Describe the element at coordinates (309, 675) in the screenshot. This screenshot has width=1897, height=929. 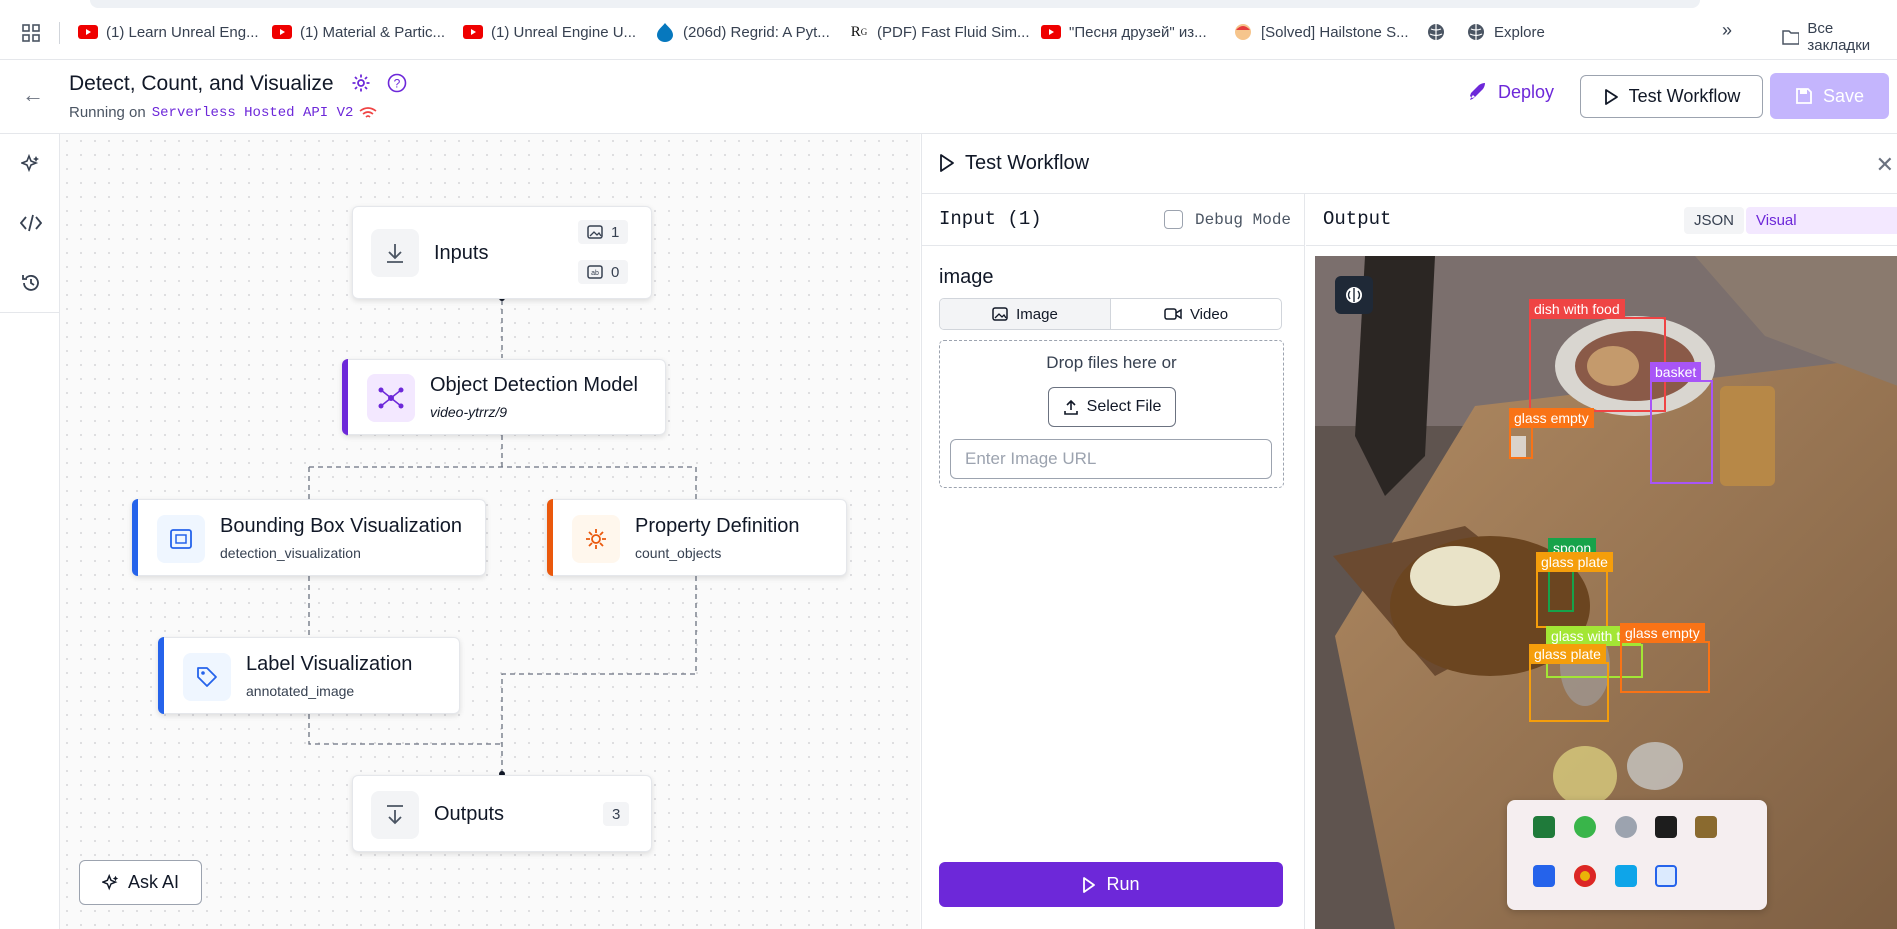
I see `label-visualization-node: Label Visualization annotated_image` at that location.